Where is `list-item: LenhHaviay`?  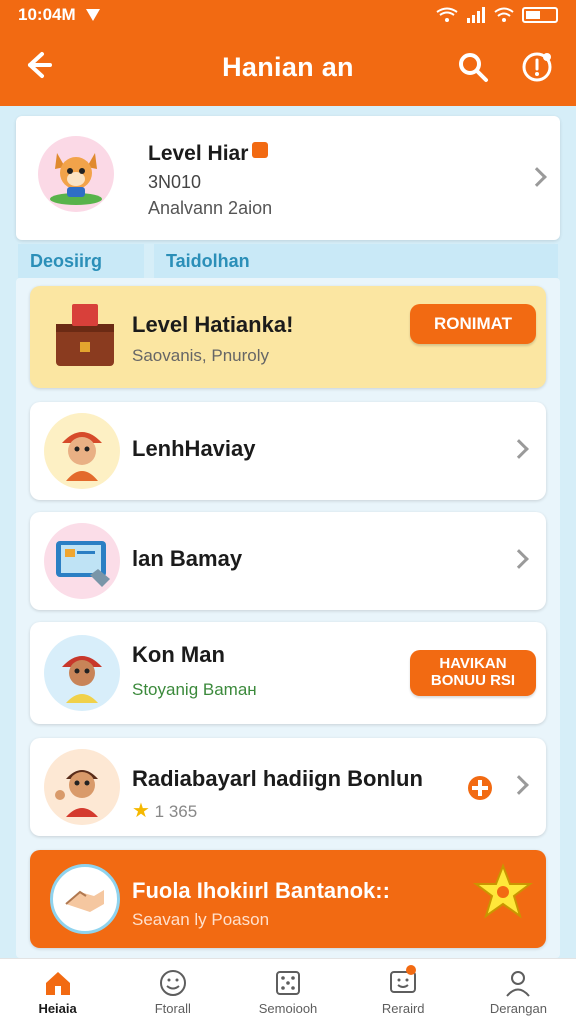 list-item: LenhHaviay is located at coordinates (288, 451).